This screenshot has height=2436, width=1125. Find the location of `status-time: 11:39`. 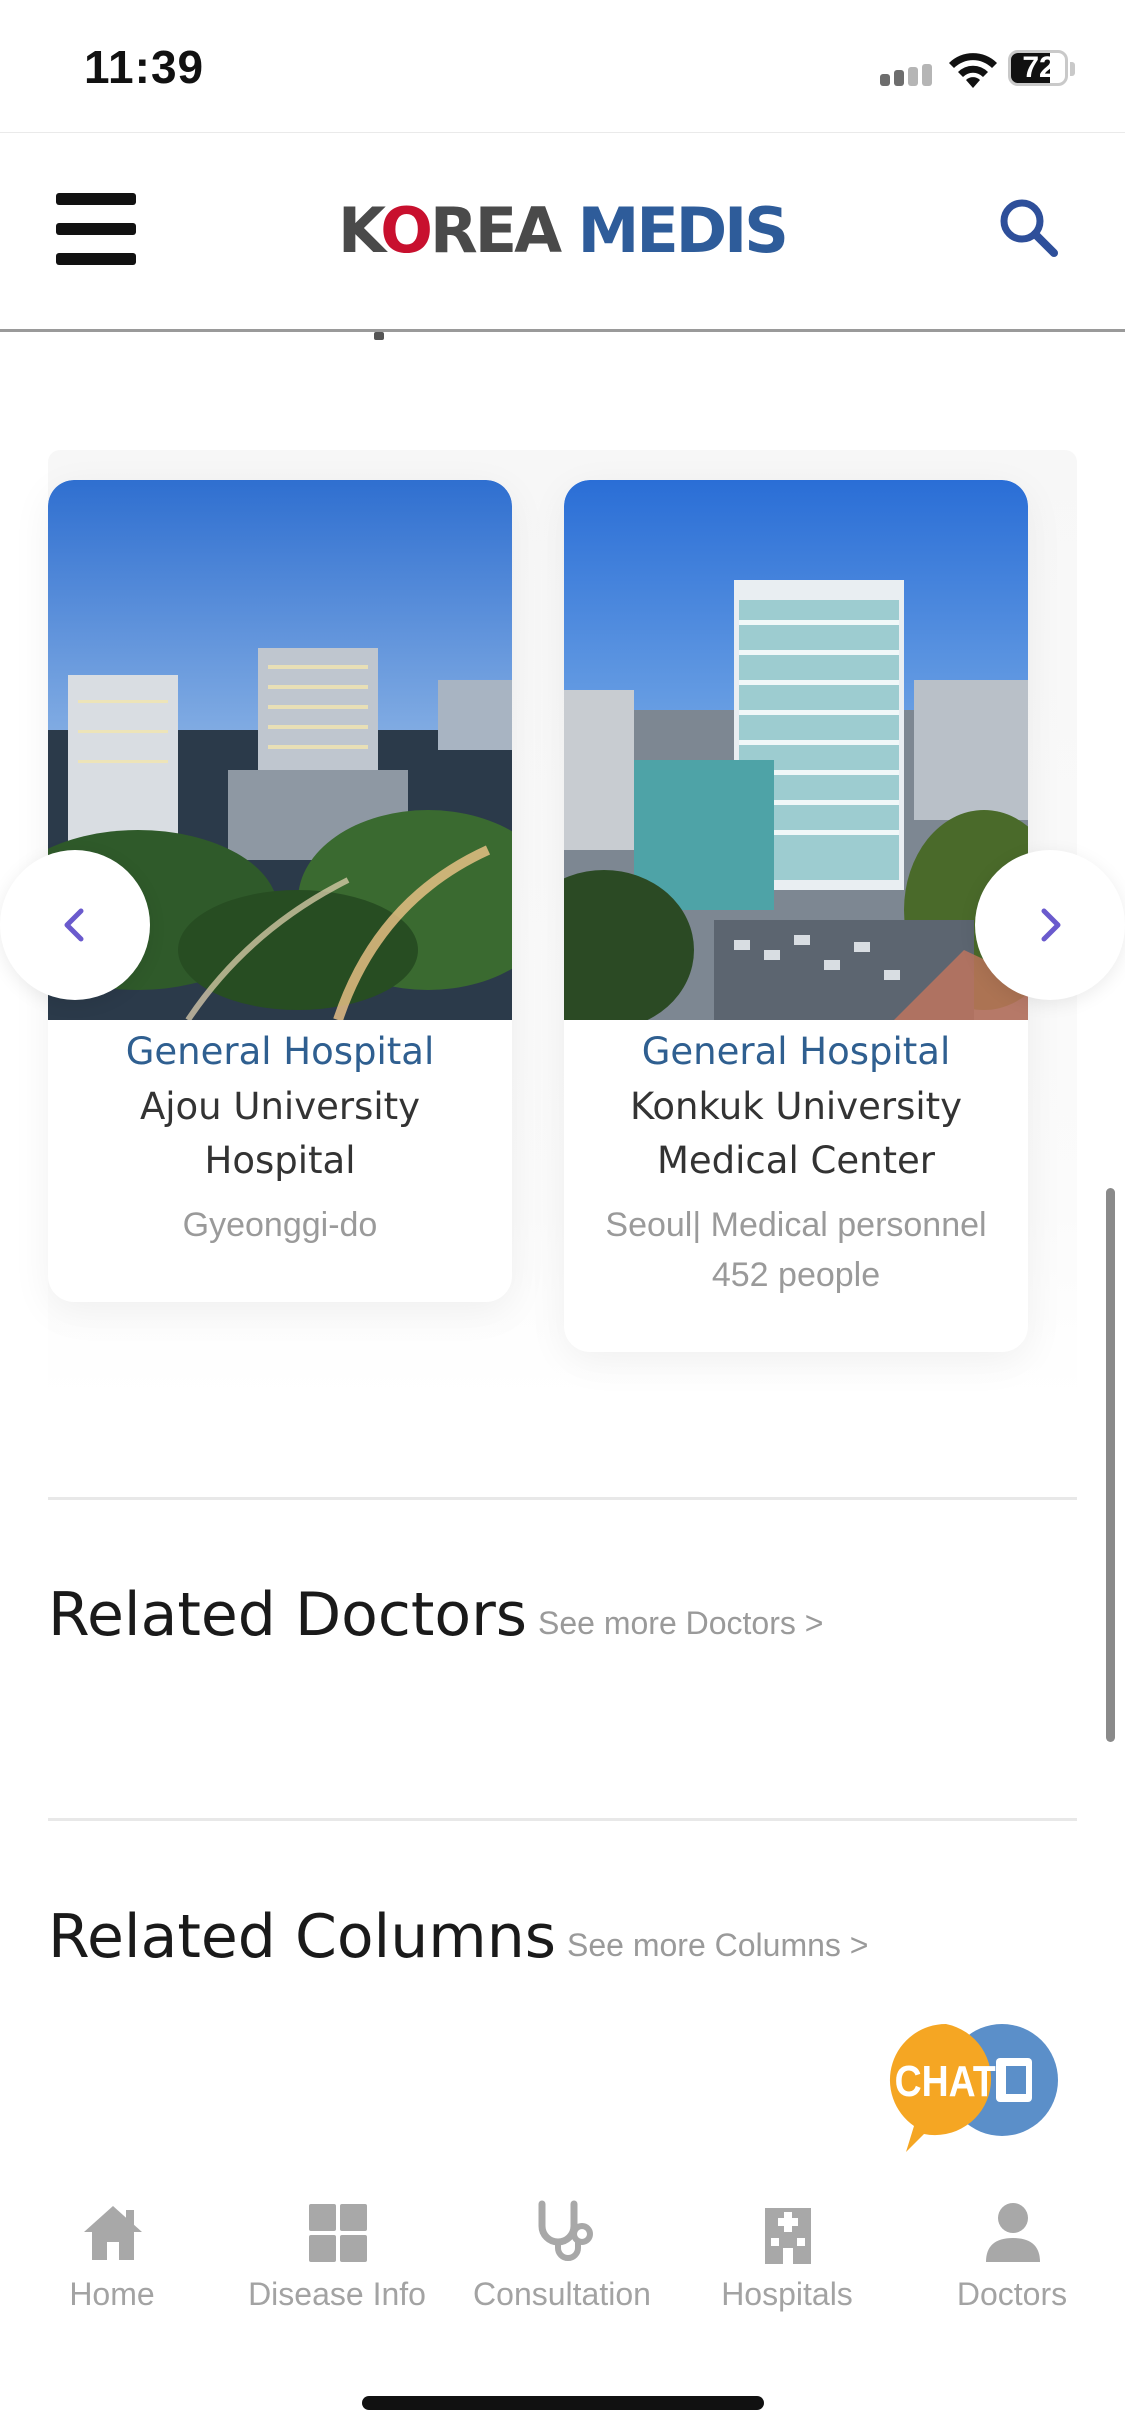

status-time: 11:39 is located at coordinates (144, 67).